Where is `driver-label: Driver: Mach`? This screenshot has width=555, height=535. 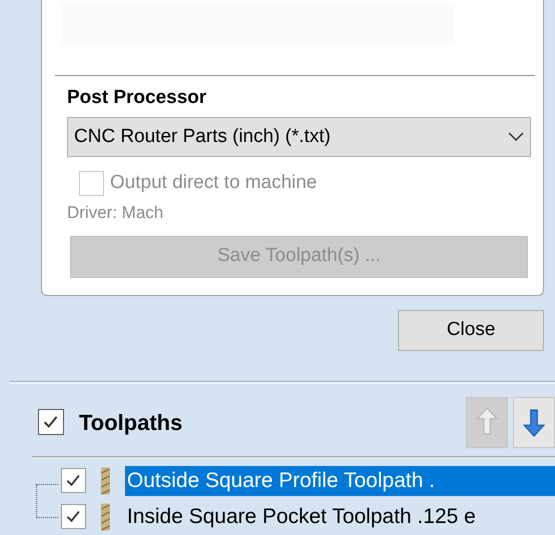
driver-label: Driver: Mach is located at coordinates (115, 213).